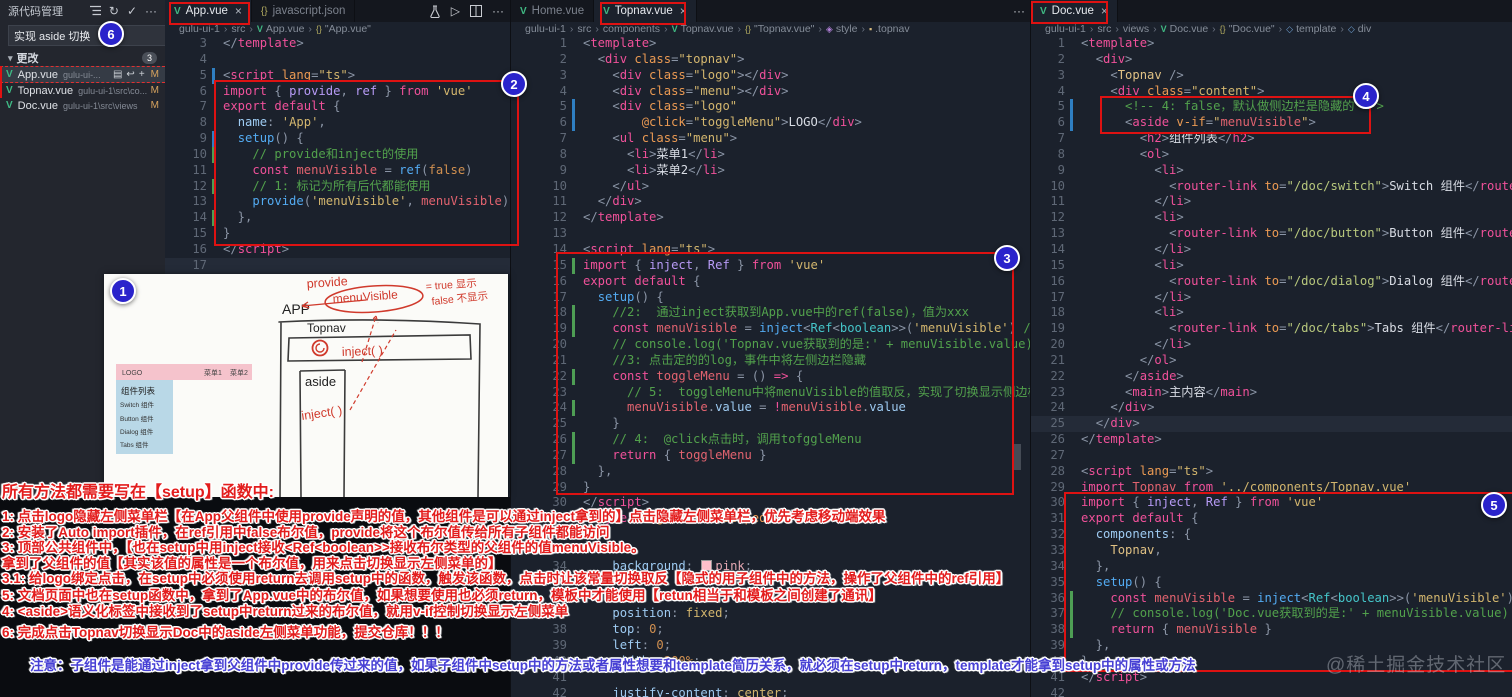 This screenshot has height=697, width=1512. I want to click on code-line: 26 // 4: @click点击时，调用tofggleMenu, so click(771, 440).